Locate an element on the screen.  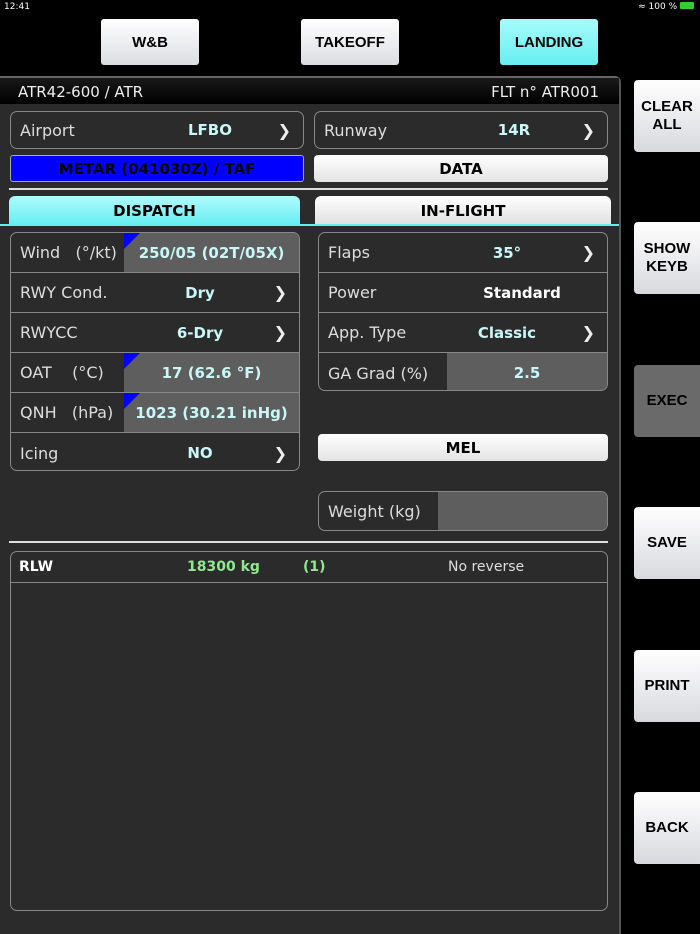
wind-input: 250/05 (02T/05X) is located at coordinates (211, 252).